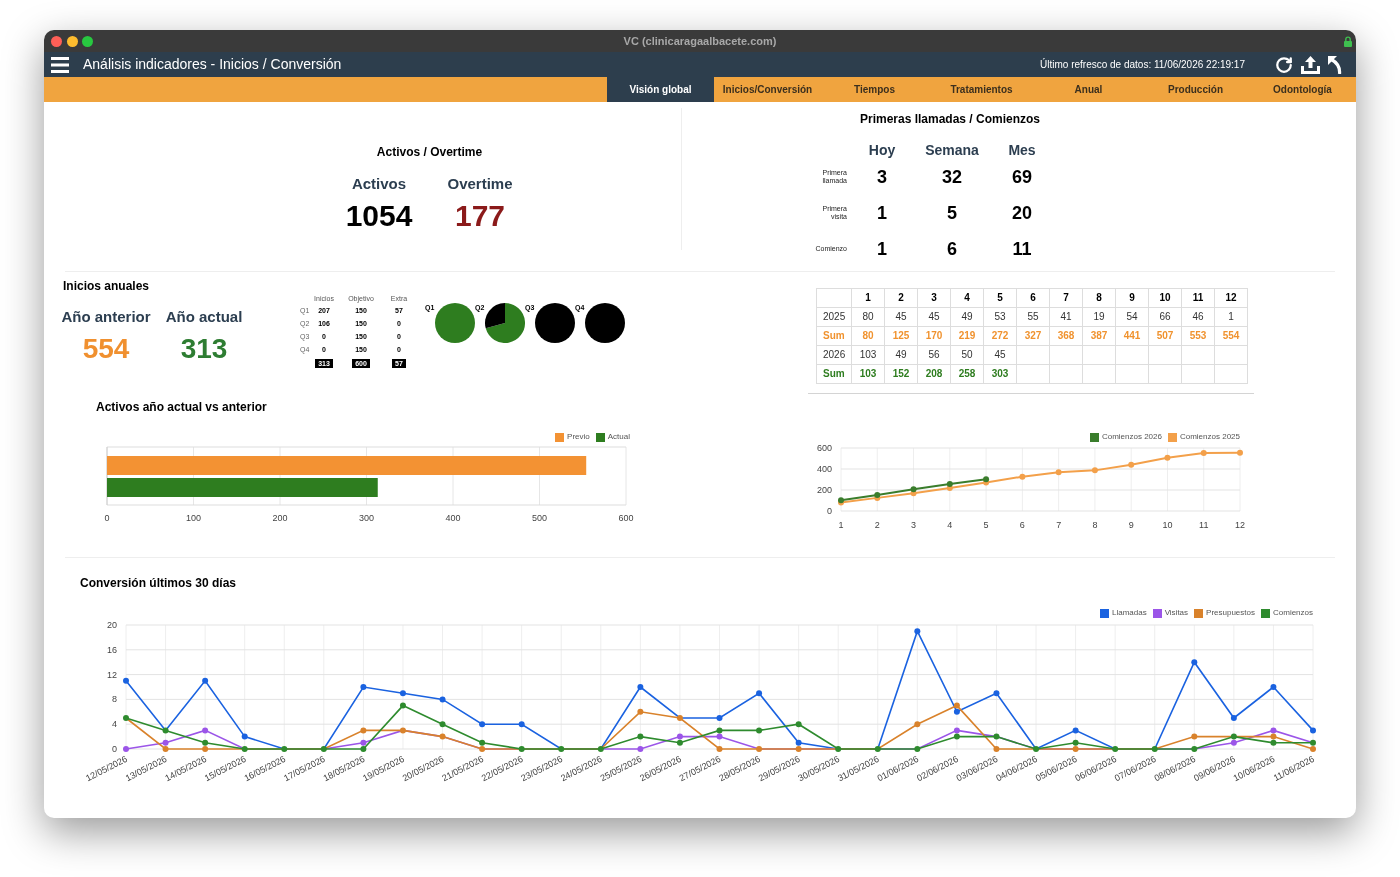  Describe the element at coordinates (1231, 317) in the screenshot. I see `table-cell: 1` at that location.